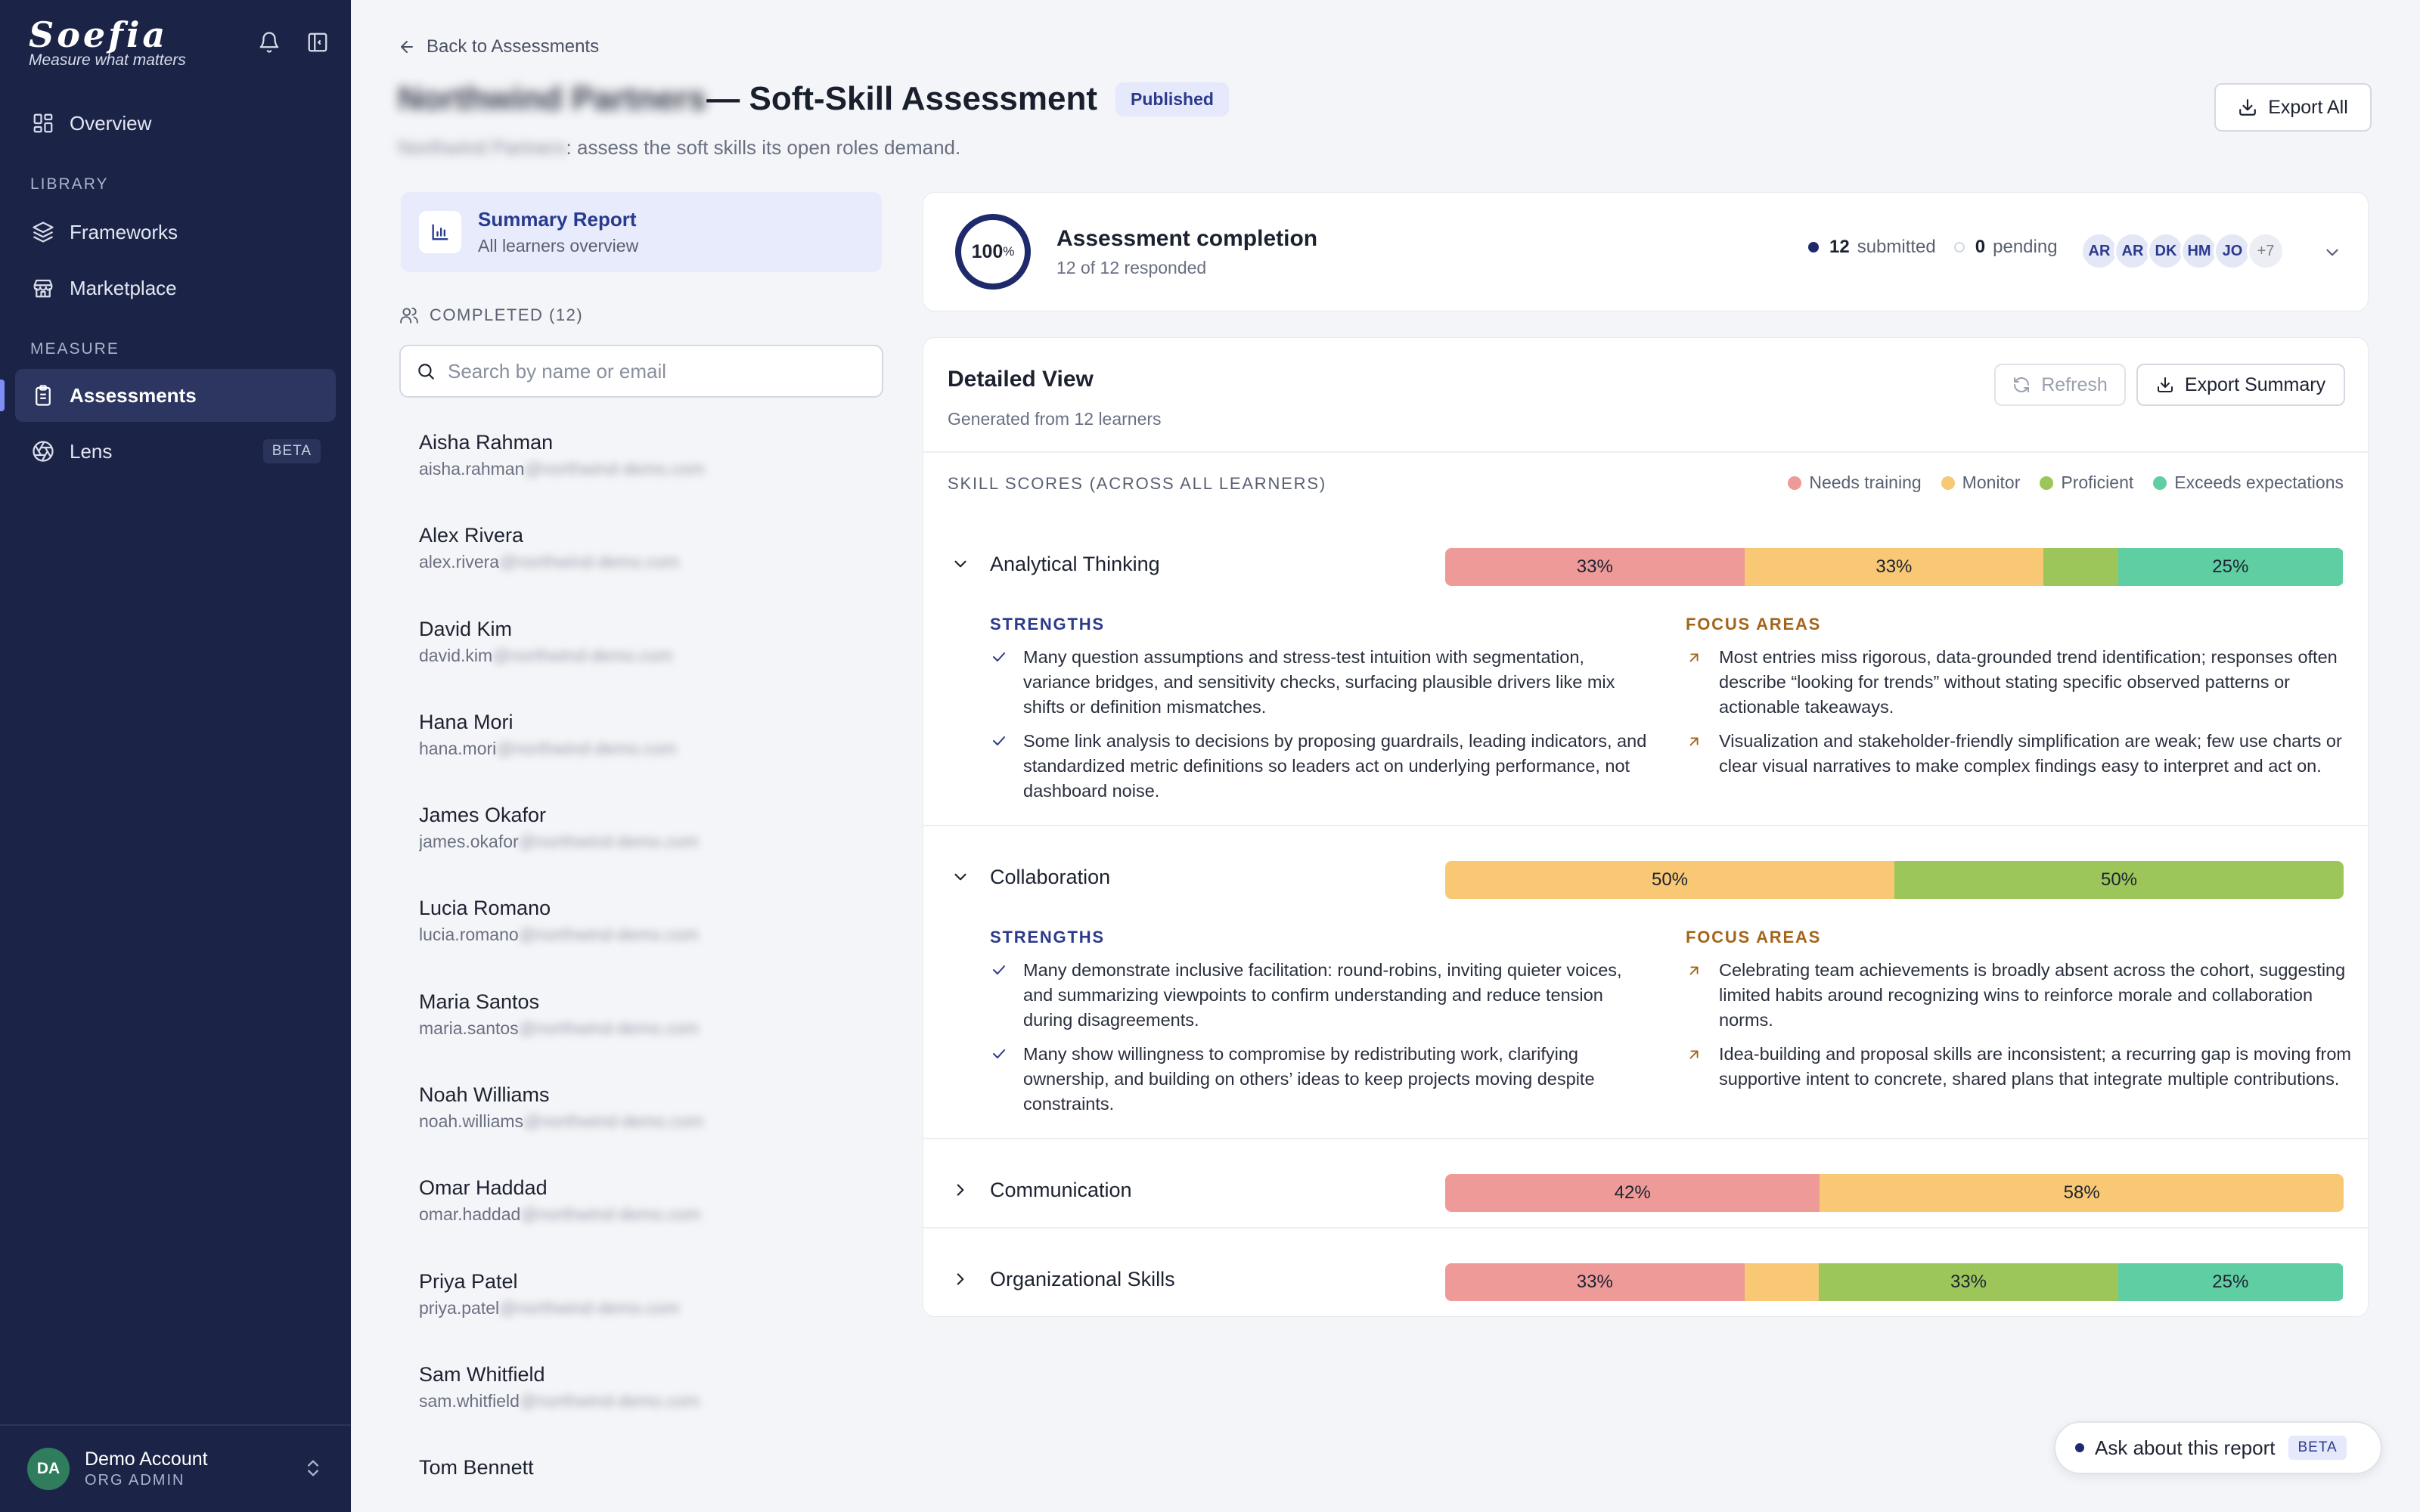 This screenshot has height=1512, width=2420. What do you see at coordinates (43, 232) in the screenshot?
I see `layers-icon` at bounding box center [43, 232].